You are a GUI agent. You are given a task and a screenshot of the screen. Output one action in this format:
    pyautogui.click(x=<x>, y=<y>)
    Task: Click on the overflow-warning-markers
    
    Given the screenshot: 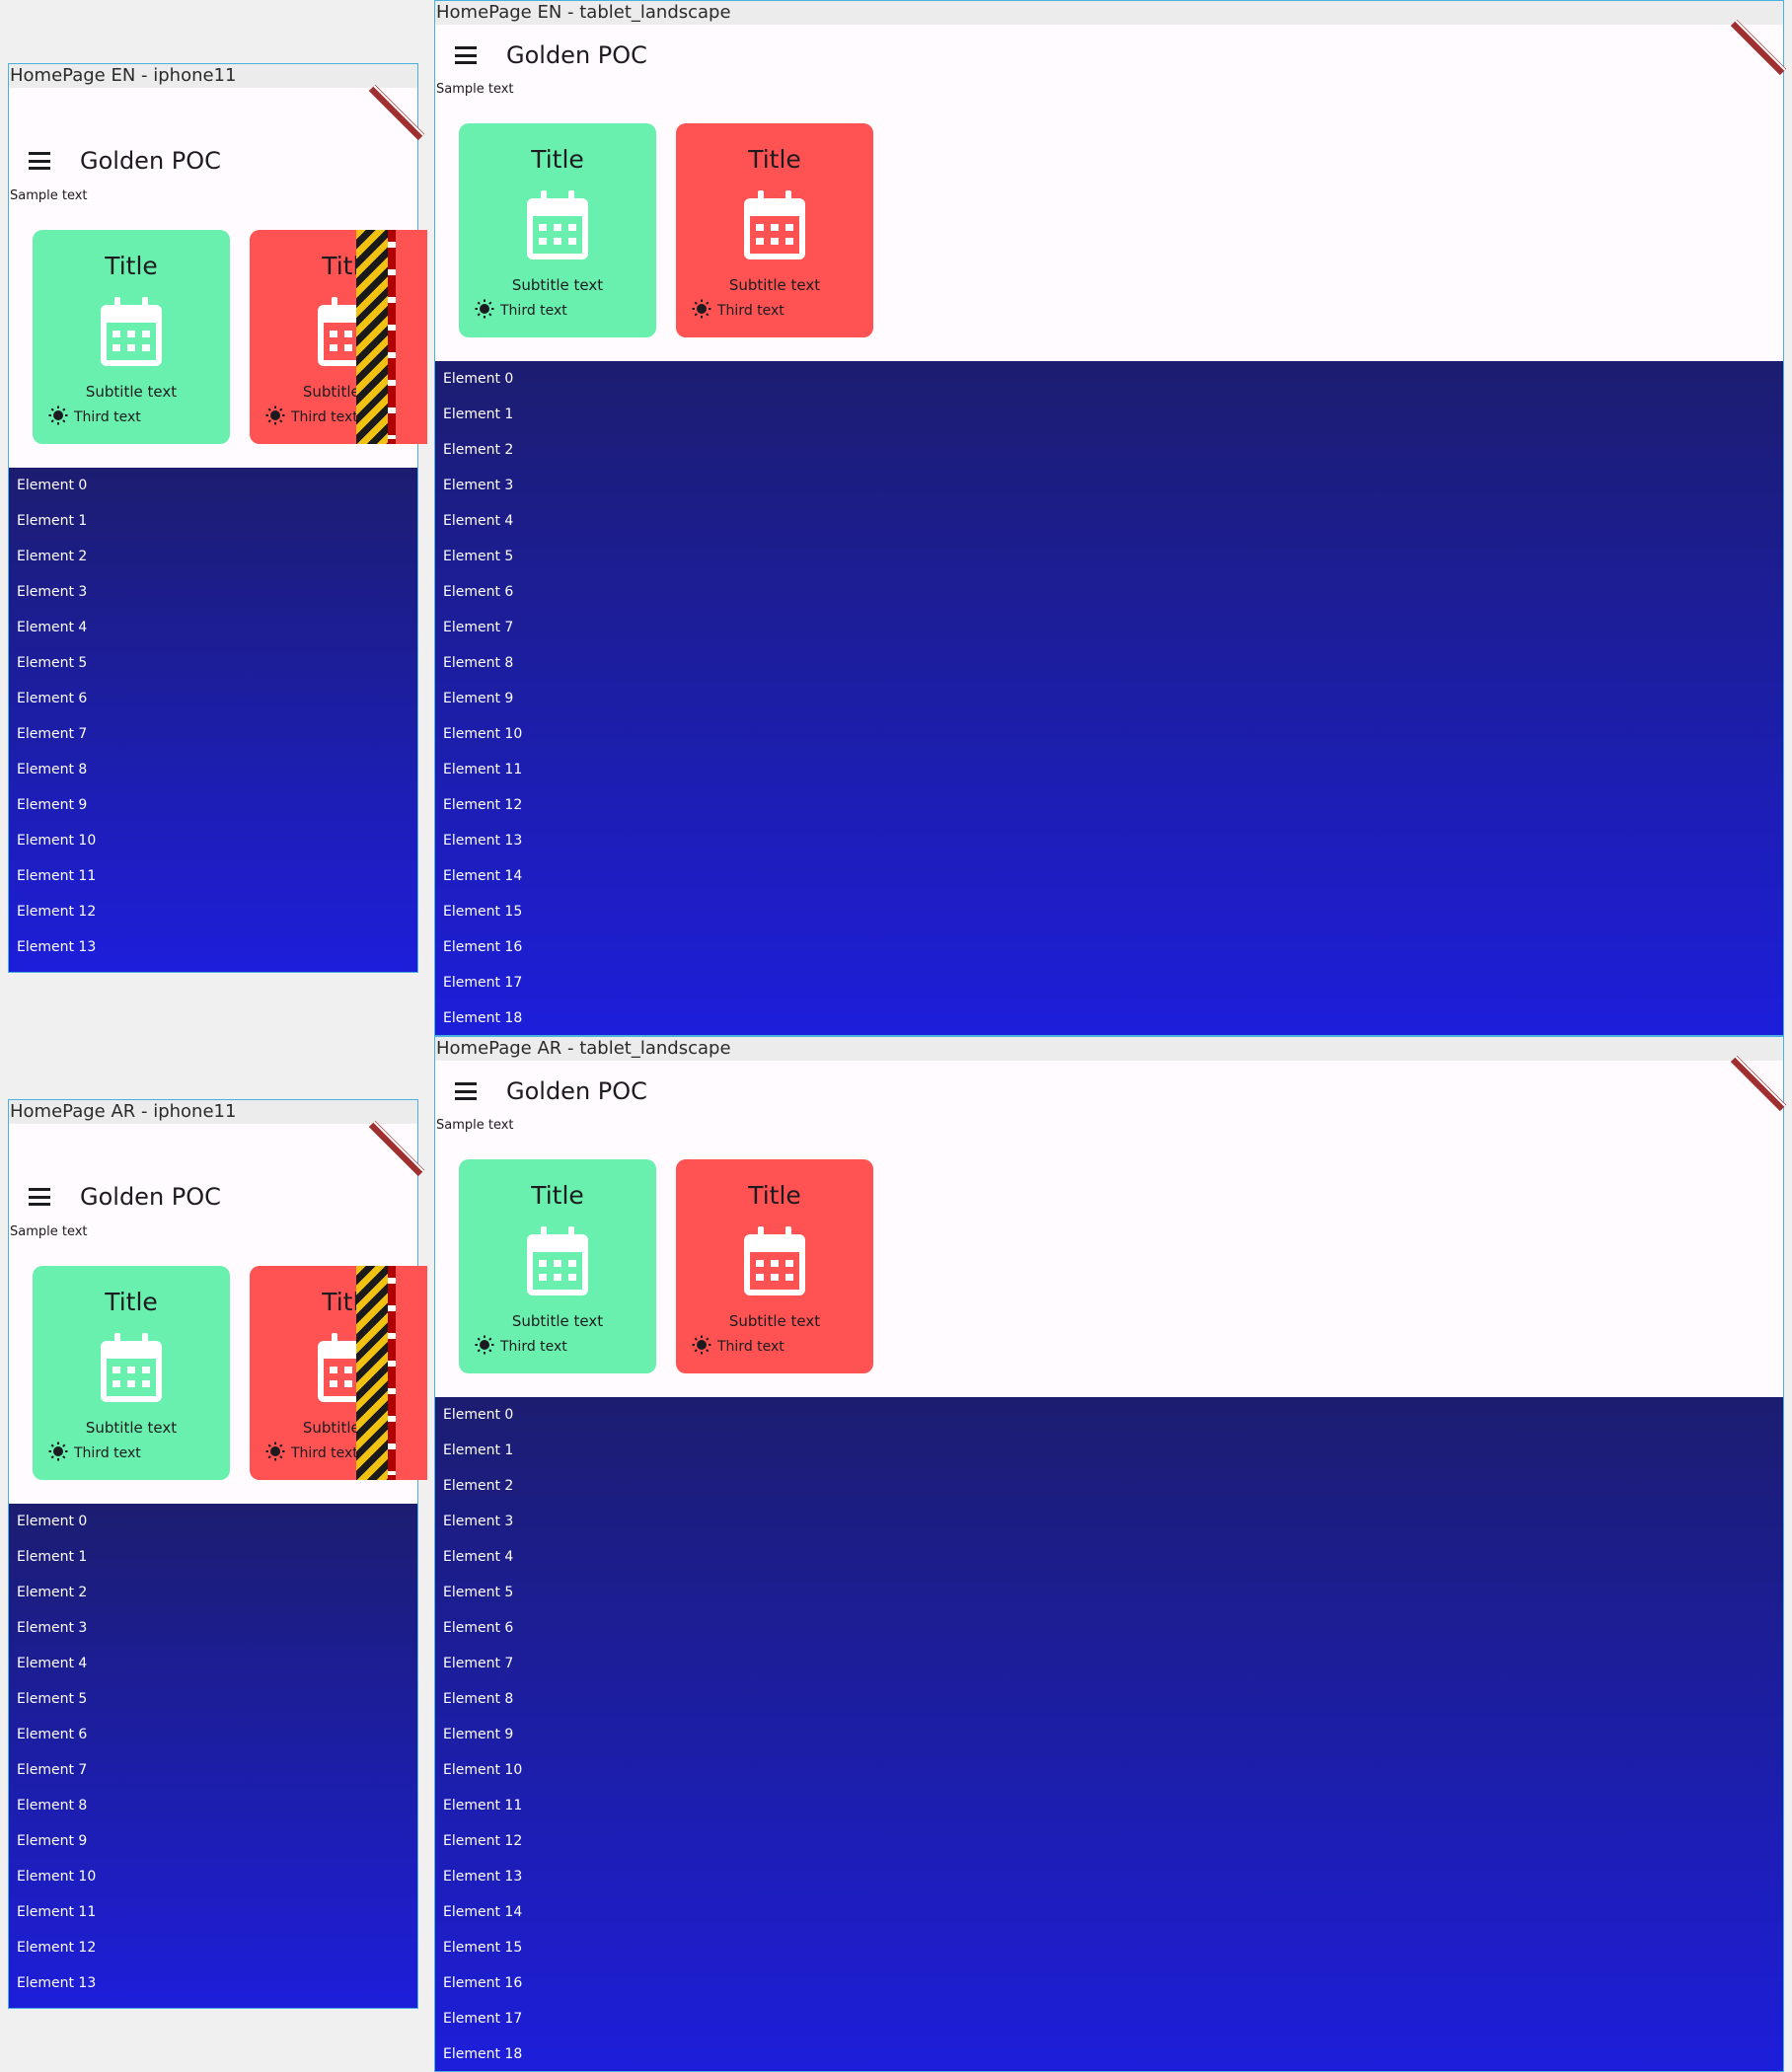 What is the action you would take?
    pyautogui.click(x=392, y=340)
    